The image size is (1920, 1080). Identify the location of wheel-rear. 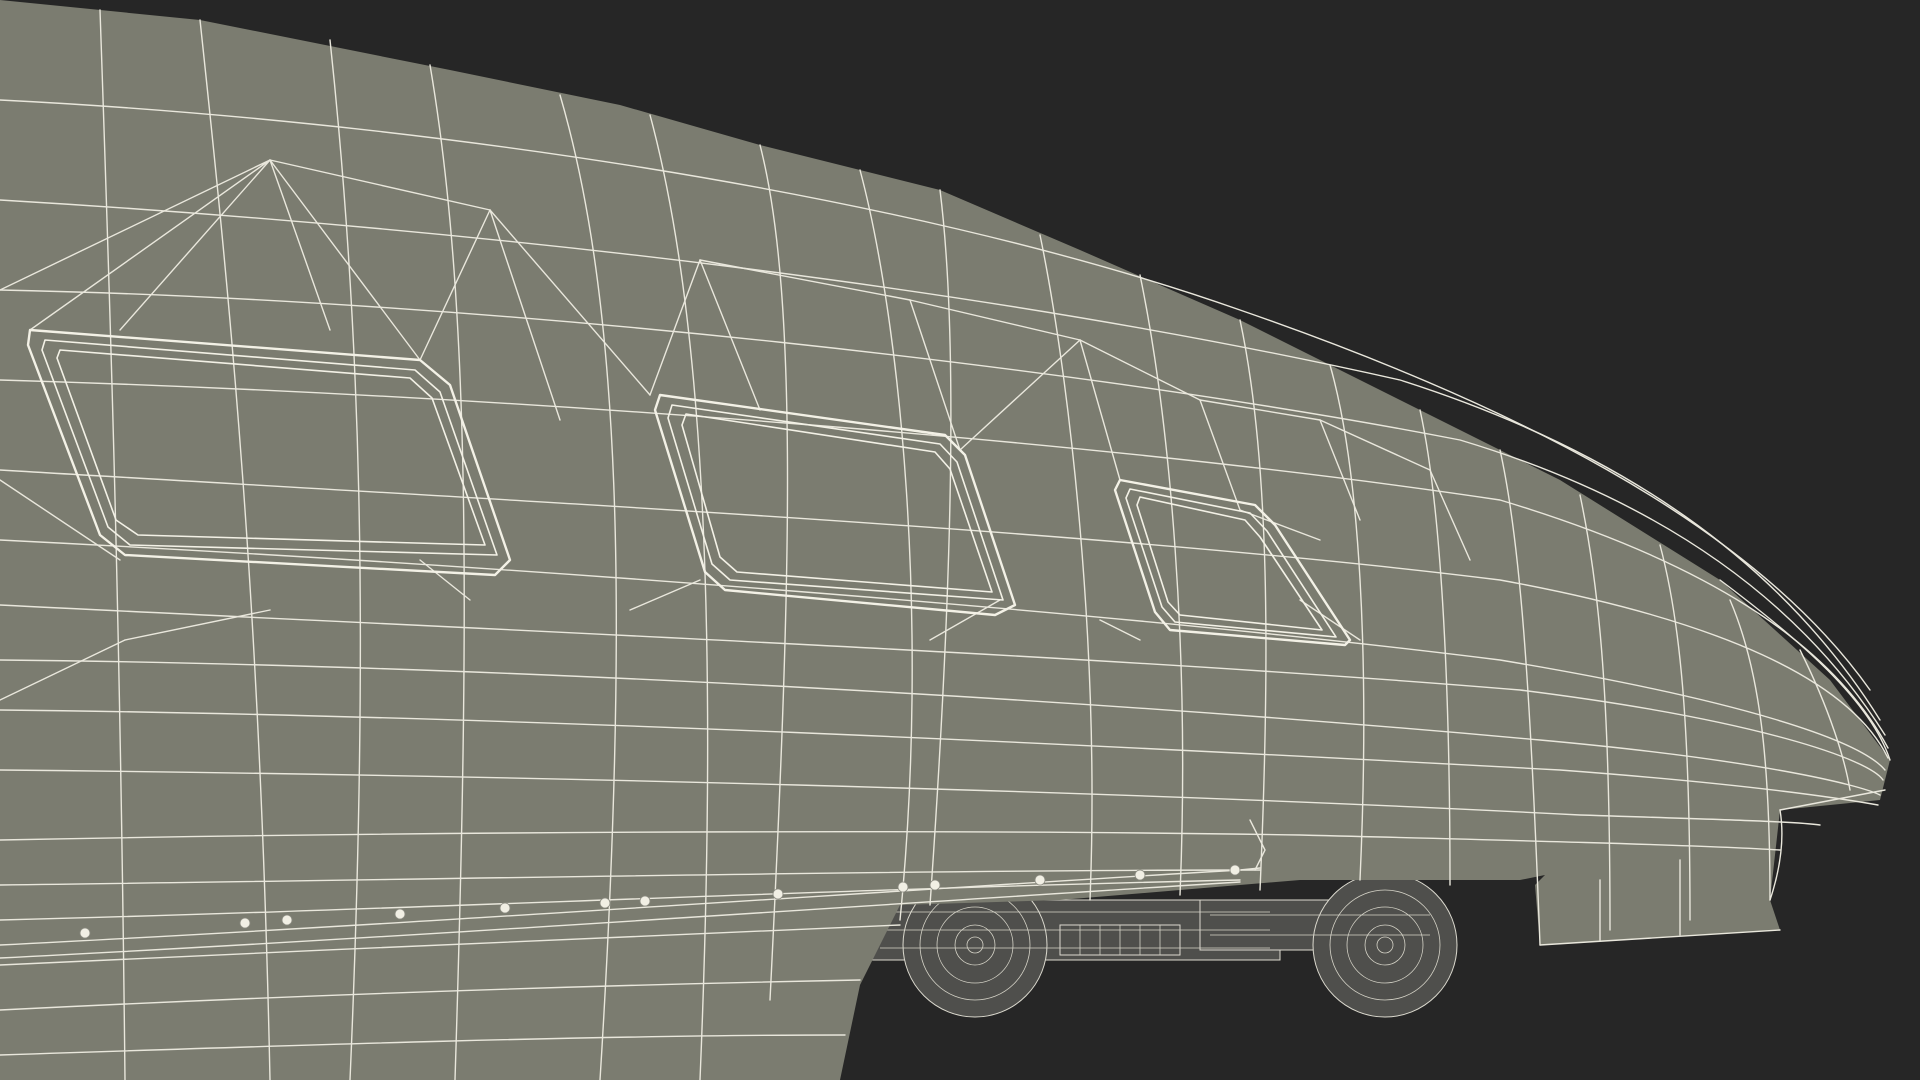
(1385, 945).